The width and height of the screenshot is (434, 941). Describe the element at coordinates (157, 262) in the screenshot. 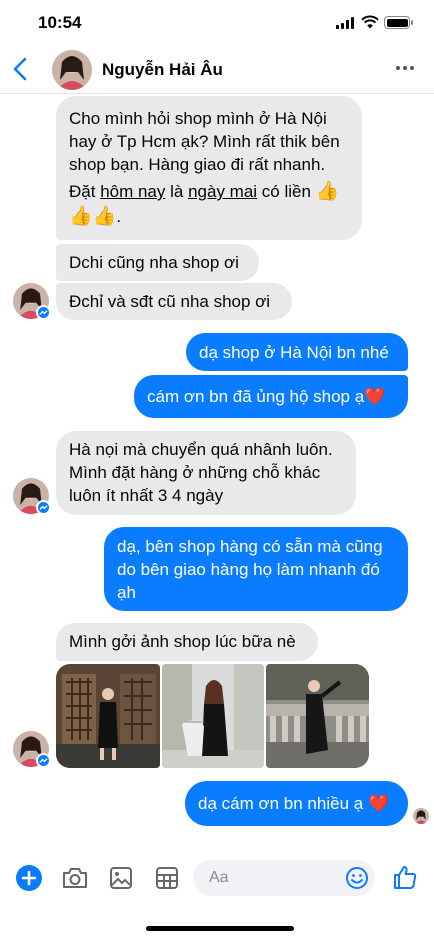

I see `incoming-message: Dchi cũng nha shop ơi` at that location.